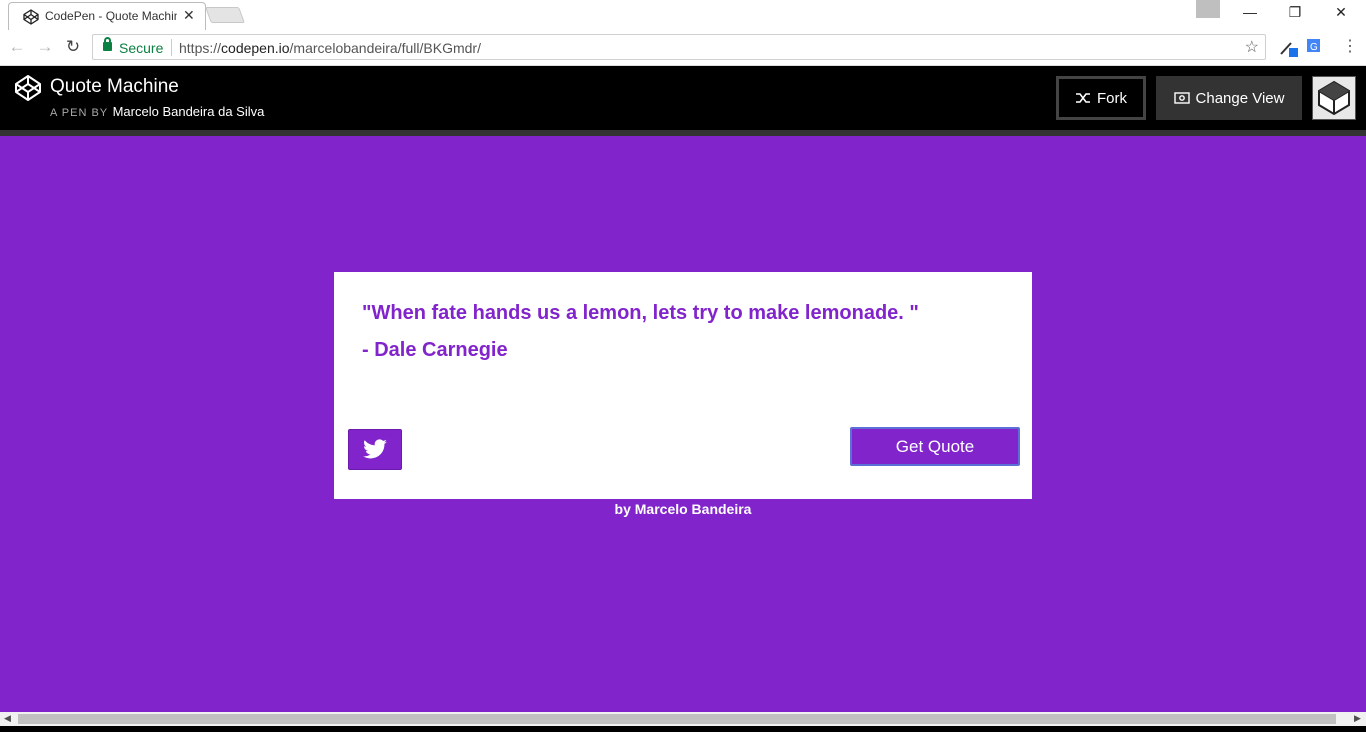  I want to click on byline-prefix: A PEN BY, so click(79, 113).